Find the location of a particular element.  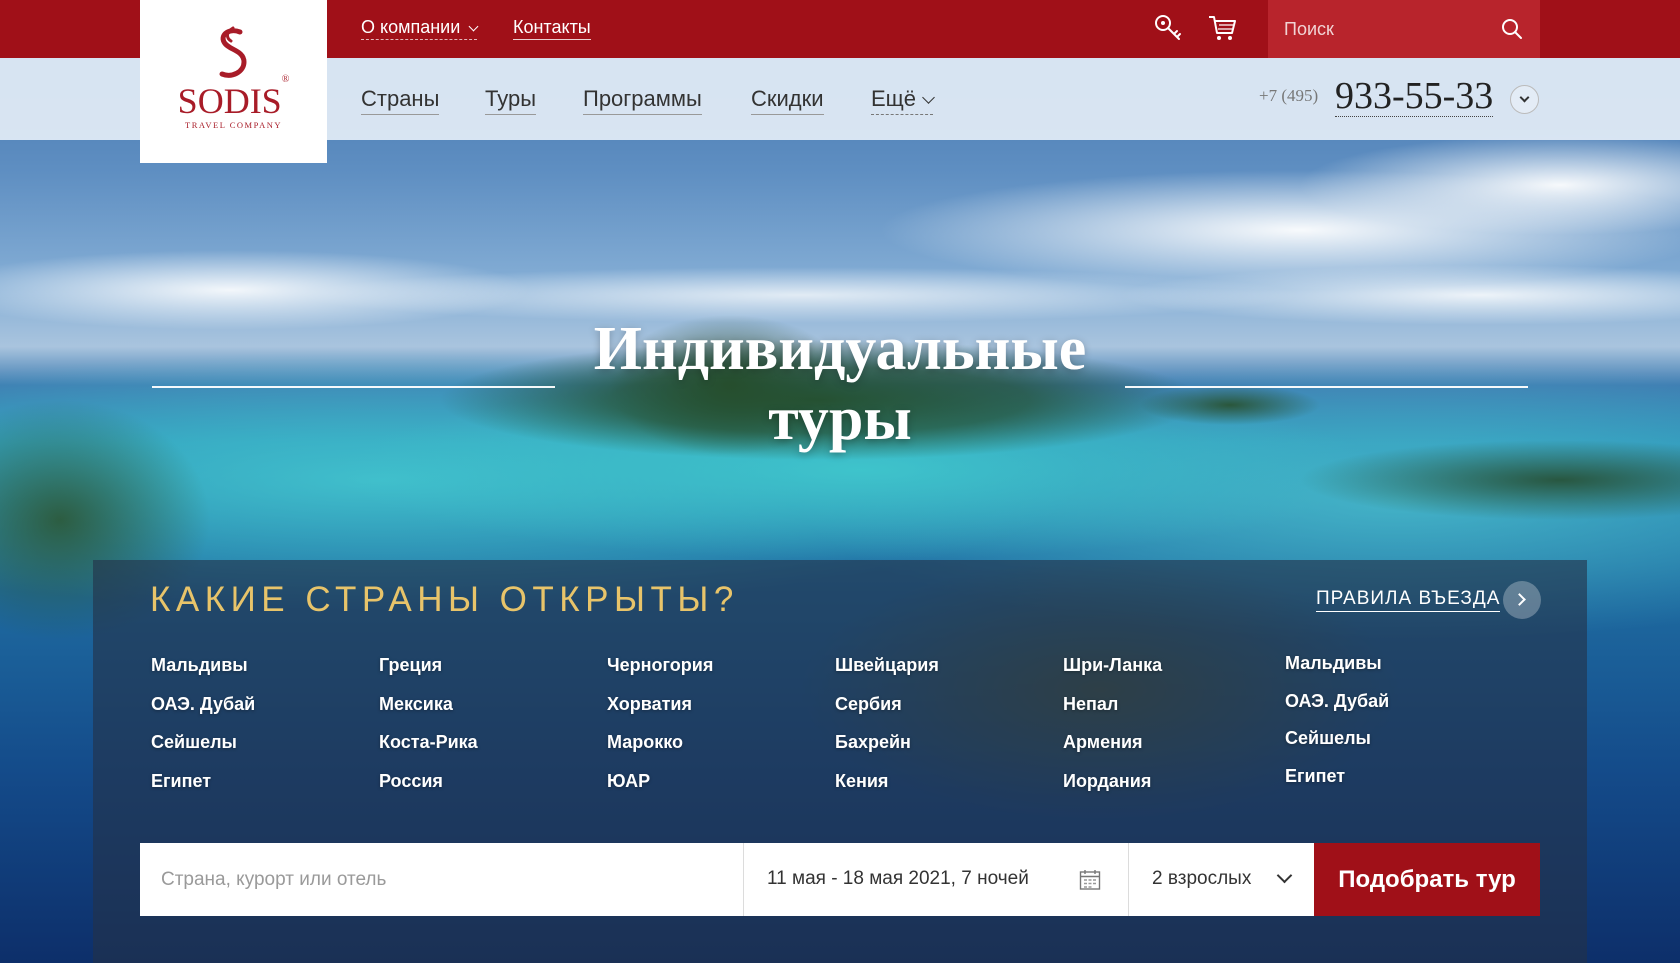

country-link: Кения is located at coordinates (887, 789).